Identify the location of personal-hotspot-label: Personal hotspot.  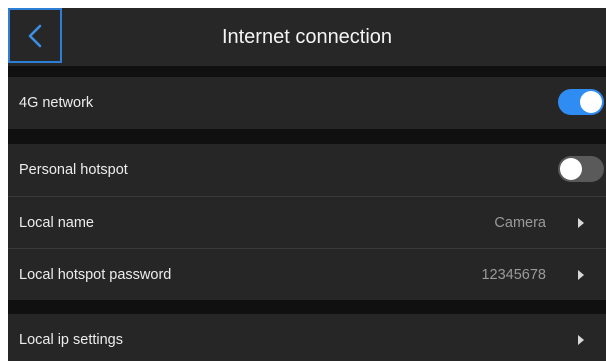
(73, 170).